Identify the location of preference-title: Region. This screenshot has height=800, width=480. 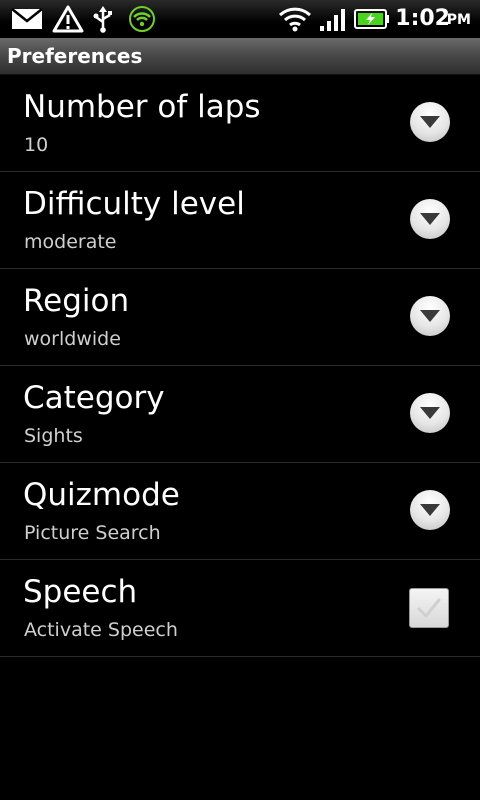
(76, 301).